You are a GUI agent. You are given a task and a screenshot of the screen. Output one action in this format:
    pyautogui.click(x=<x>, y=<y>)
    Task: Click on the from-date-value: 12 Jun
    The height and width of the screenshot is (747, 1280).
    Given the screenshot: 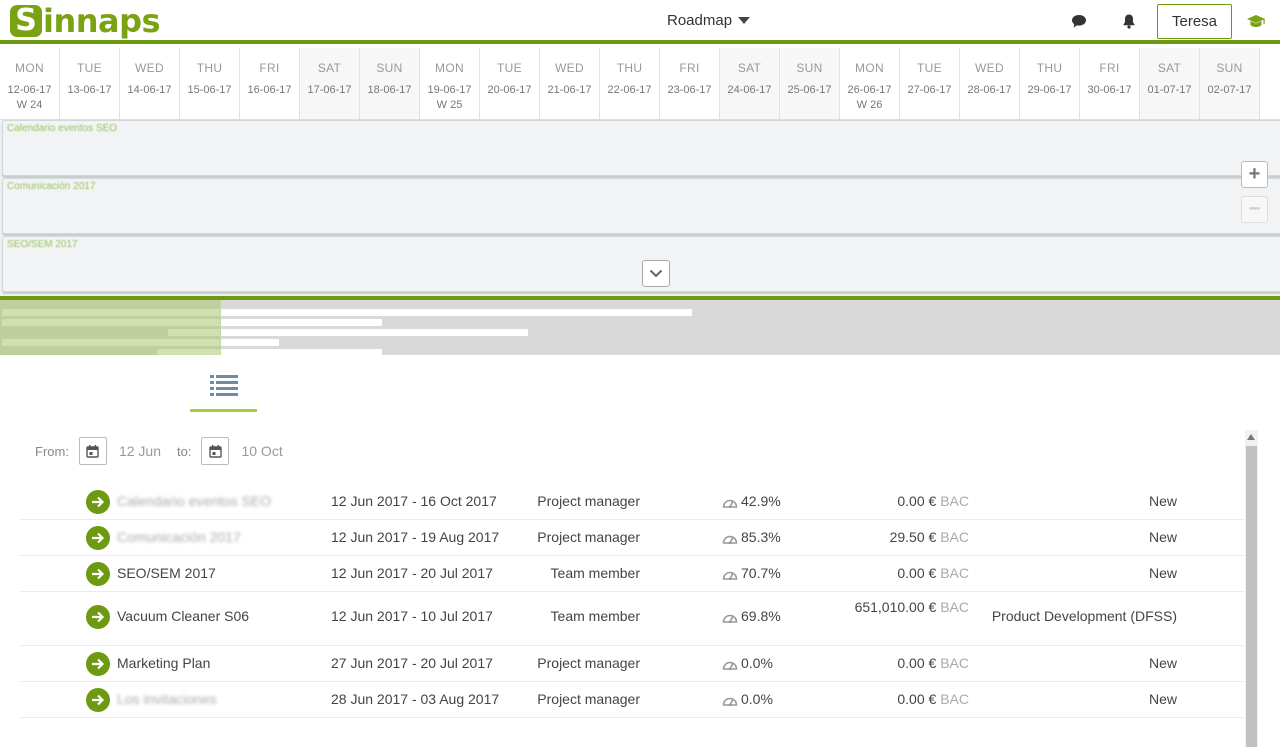 What is the action you would take?
    pyautogui.click(x=140, y=451)
    